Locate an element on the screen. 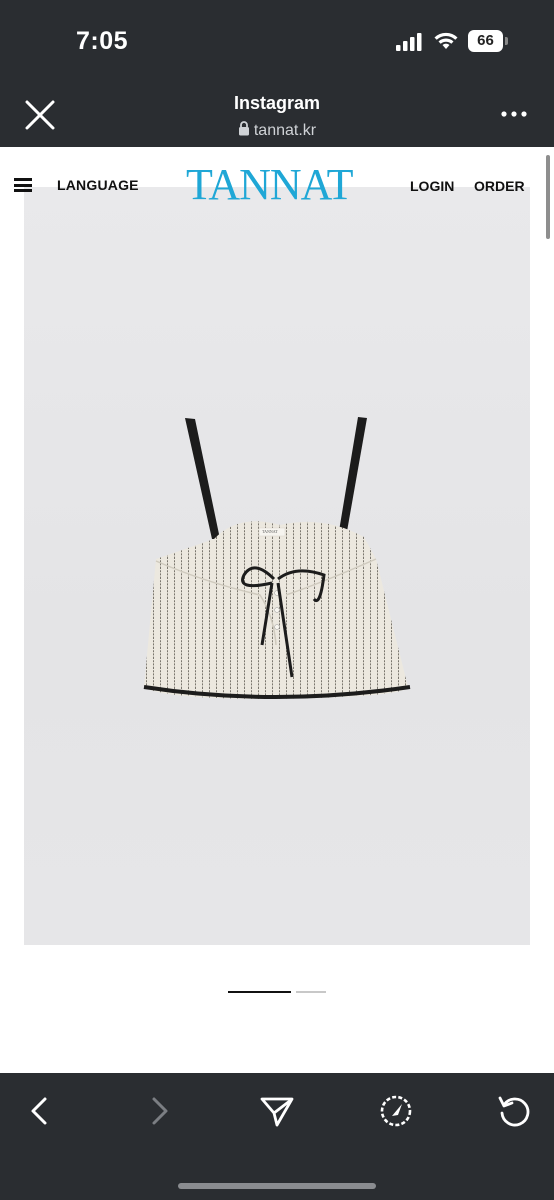 The width and height of the screenshot is (554, 1200). signal-icon is located at coordinates (409, 42).